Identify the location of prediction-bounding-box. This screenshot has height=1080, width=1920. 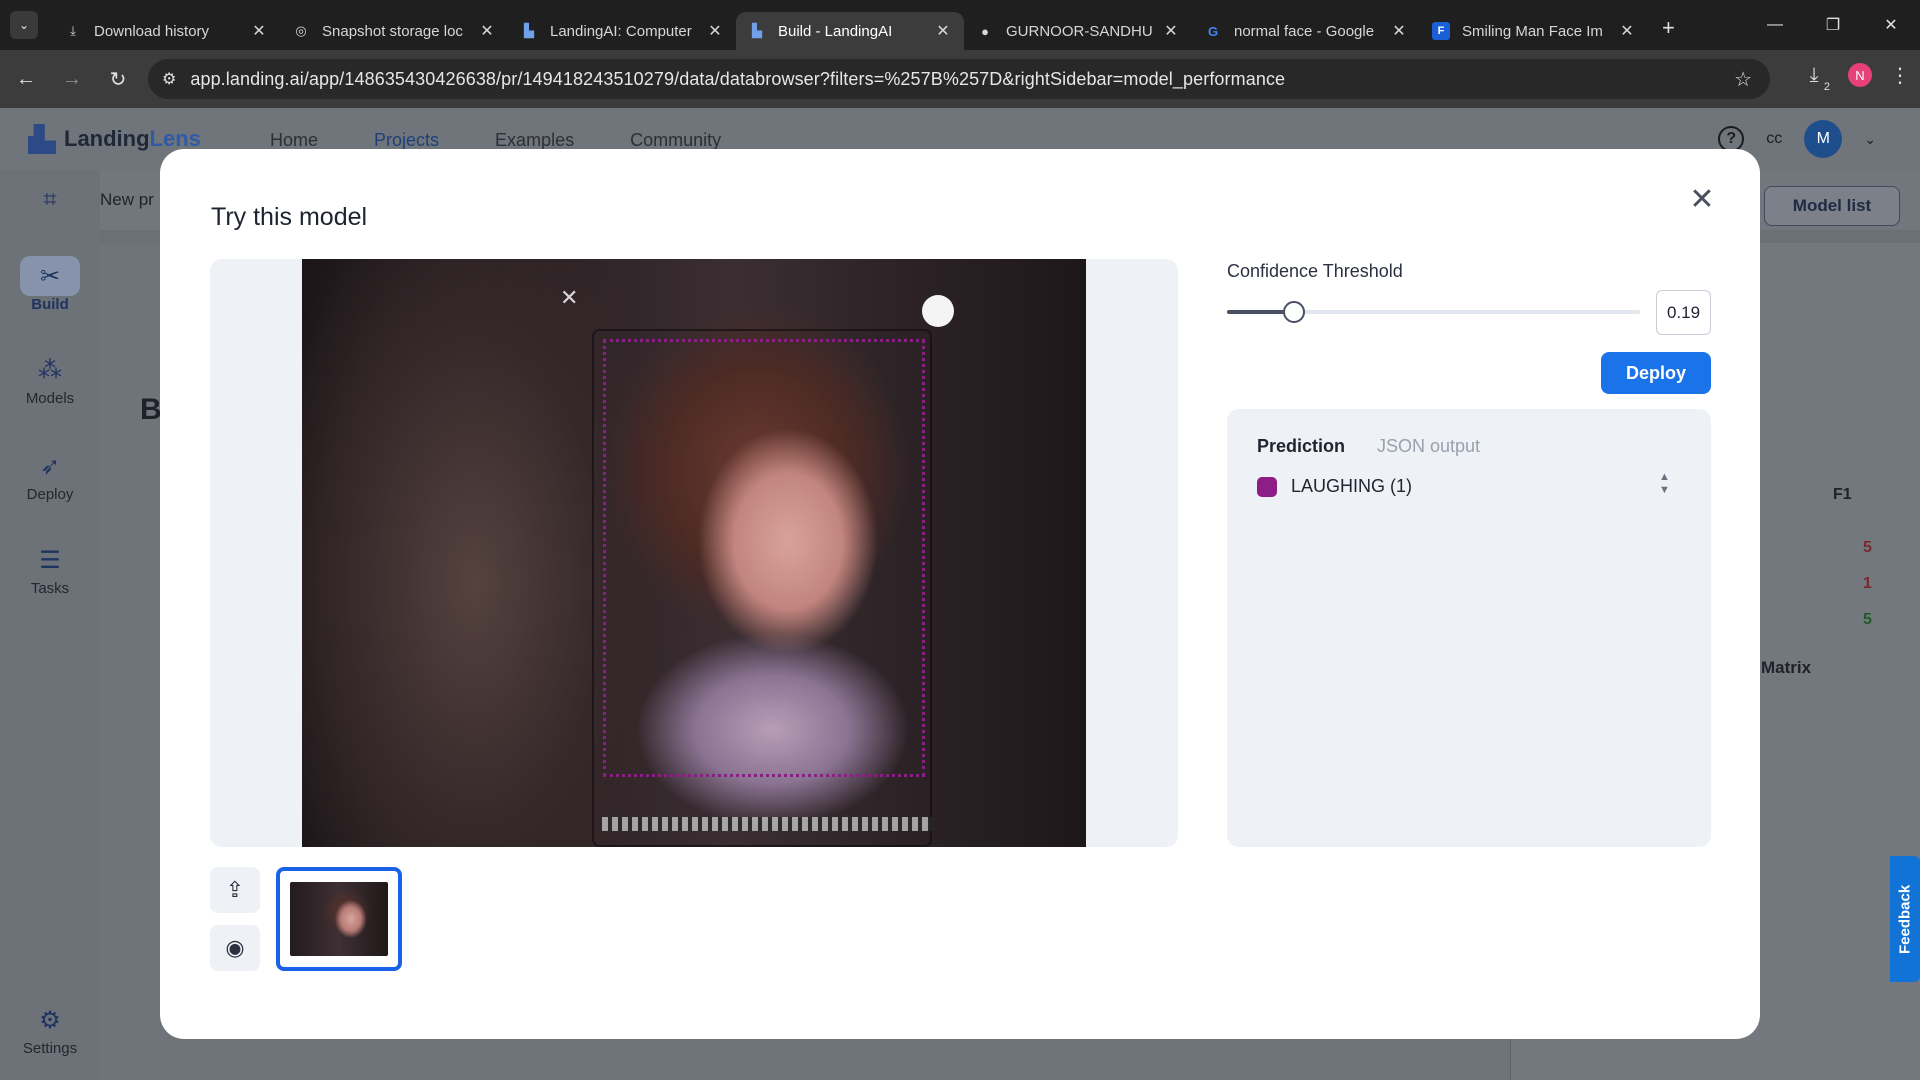
(764, 558).